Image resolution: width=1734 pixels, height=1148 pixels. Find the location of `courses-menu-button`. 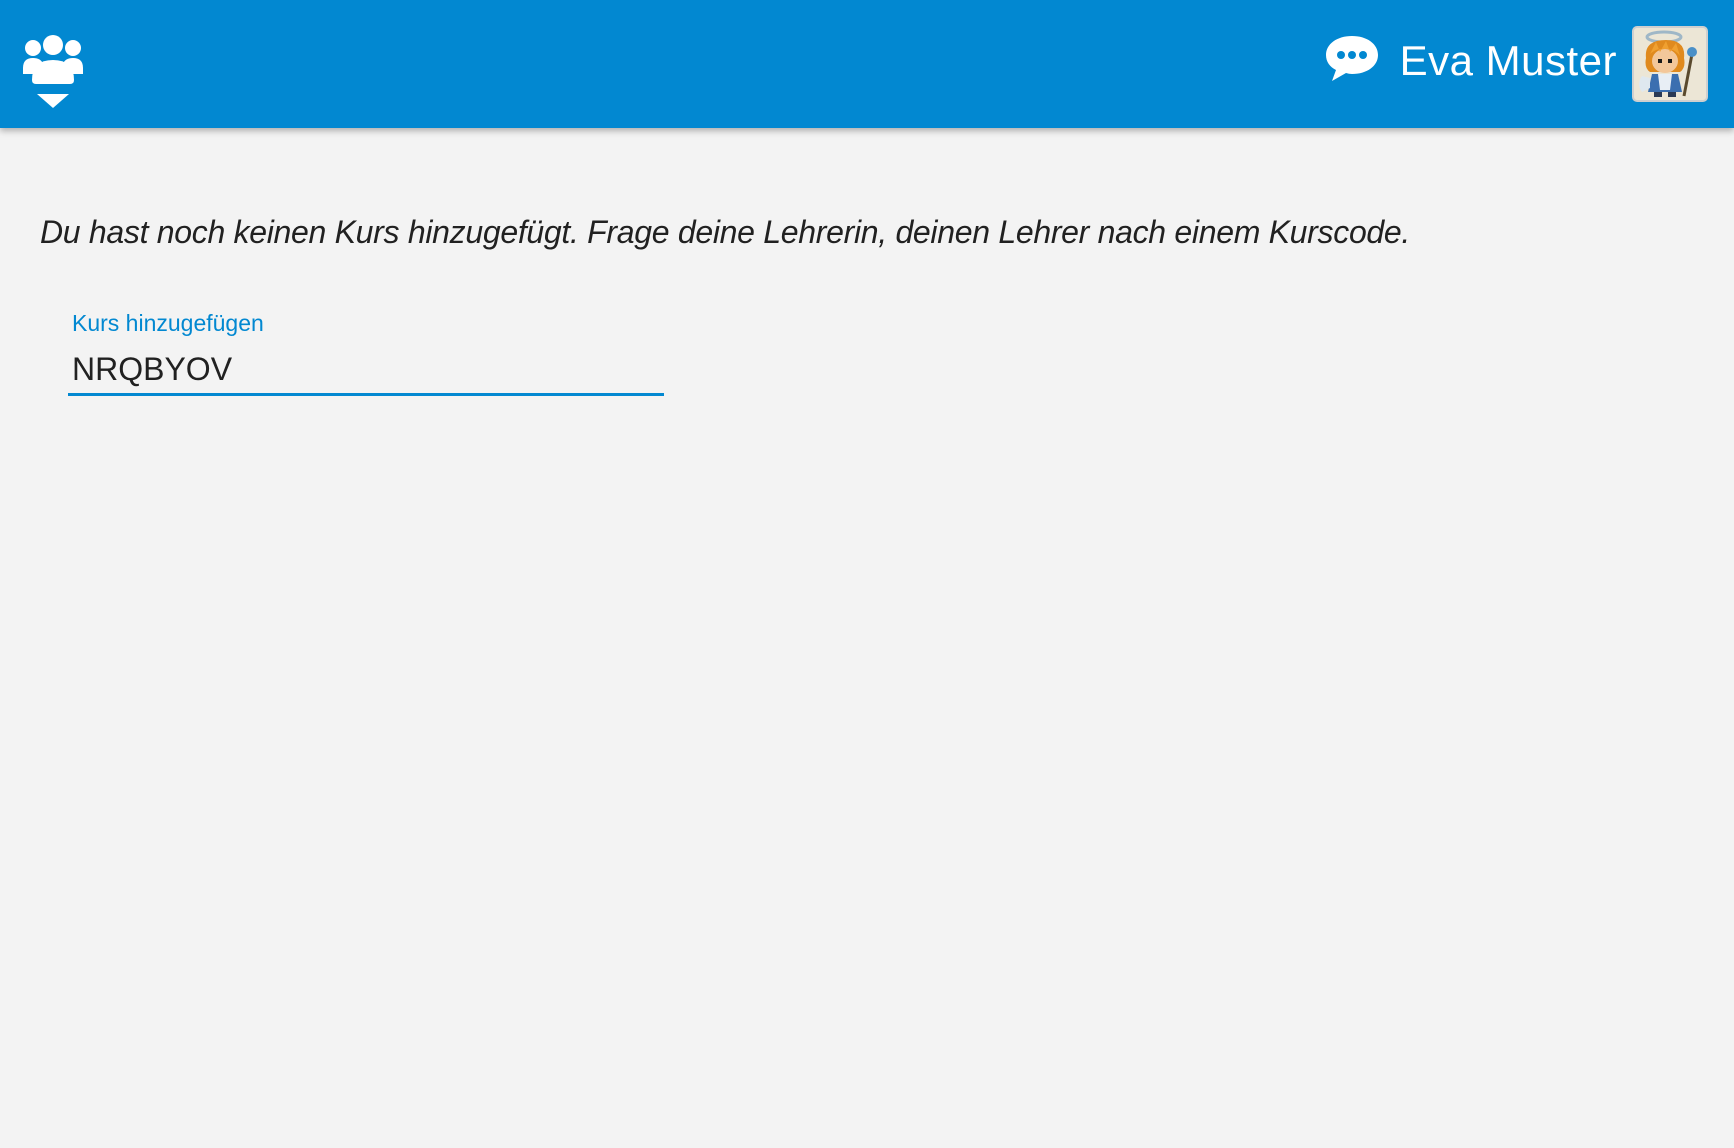

courses-menu-button is located at coordinates (53, 74).